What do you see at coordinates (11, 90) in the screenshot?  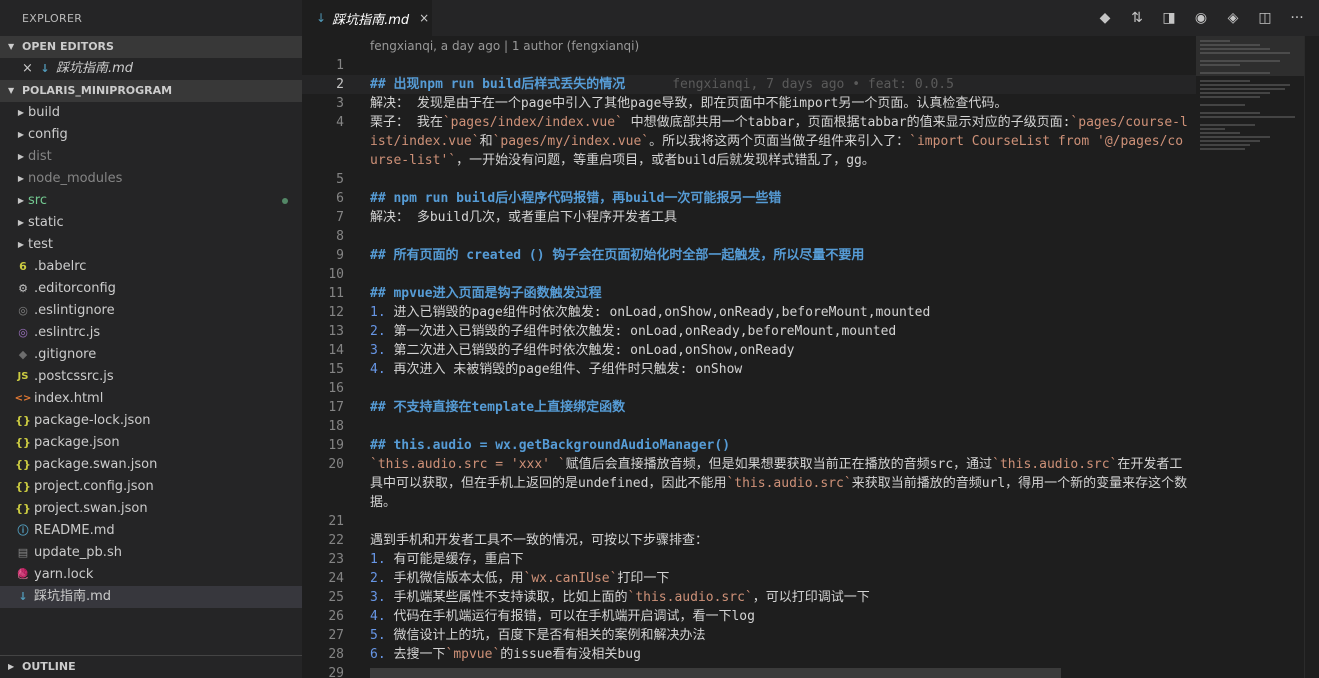 I see `chevron-down-icon: ▼` at bounding box center [11, 90].